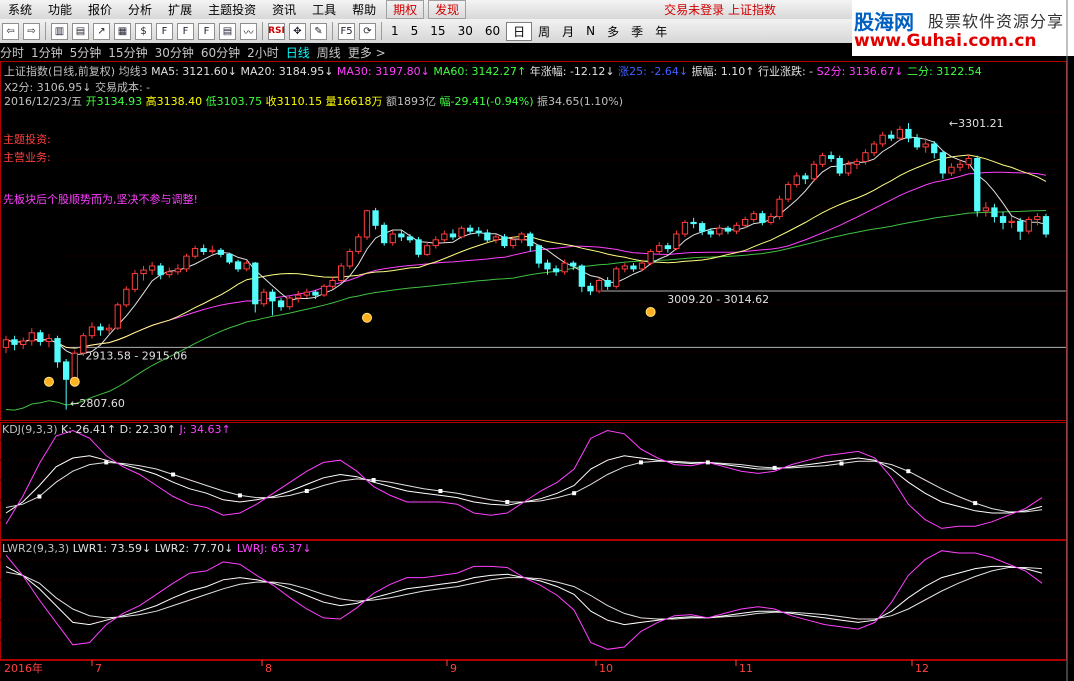 The image size is (1074, 681). I want to click on quote-4: 收3110.15, so click(292, 101).